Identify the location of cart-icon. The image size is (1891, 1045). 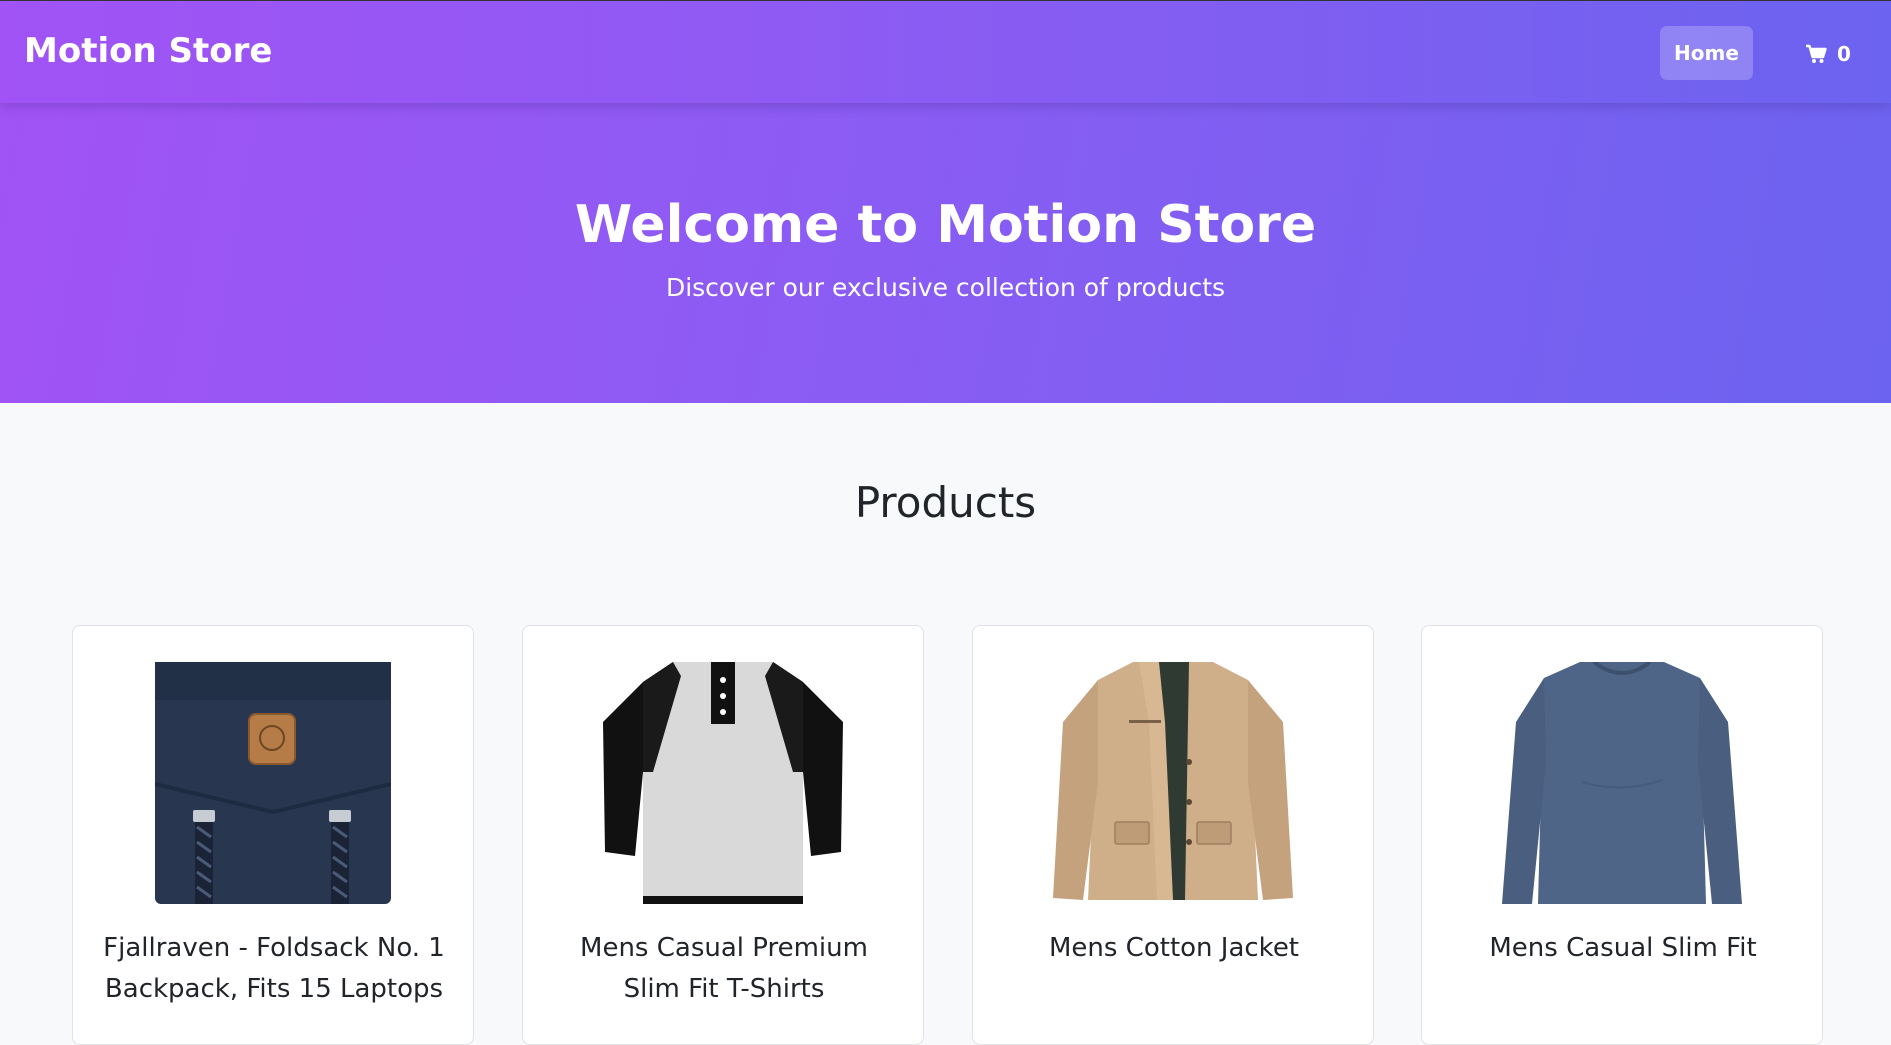
(1816, 54).